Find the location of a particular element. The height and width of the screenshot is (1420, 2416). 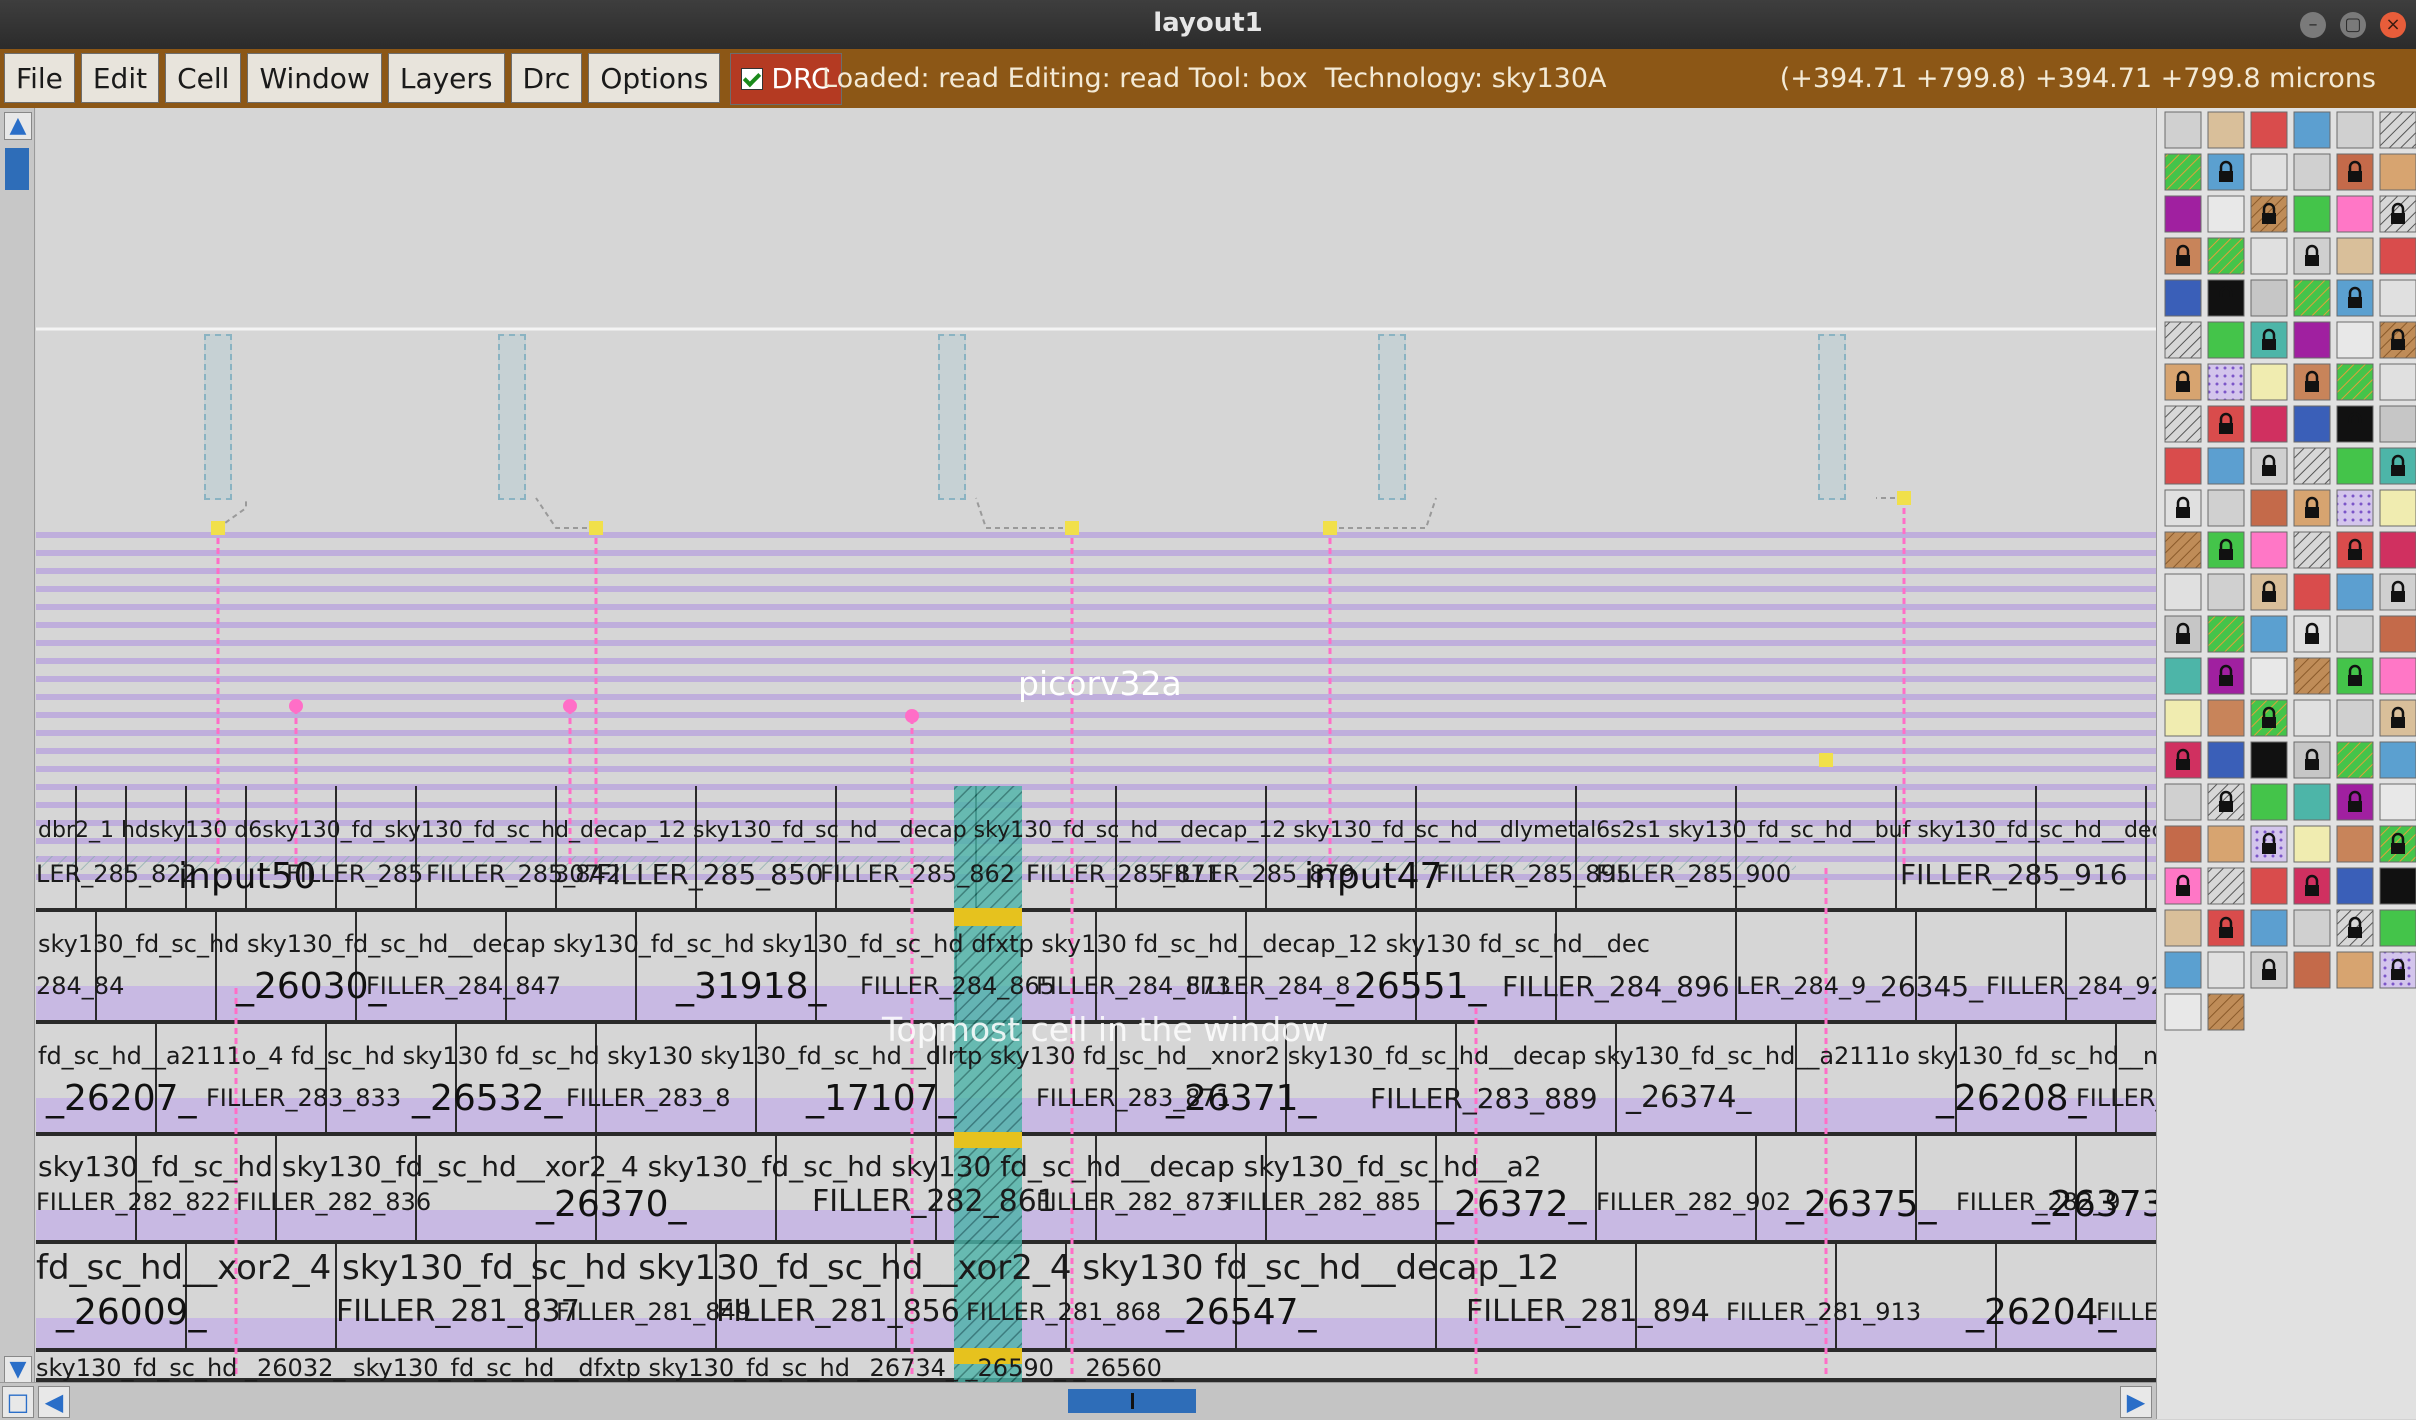

horizontal-scrollbar: □ ◀ ▶ is located at coordinates (1078, 1401).